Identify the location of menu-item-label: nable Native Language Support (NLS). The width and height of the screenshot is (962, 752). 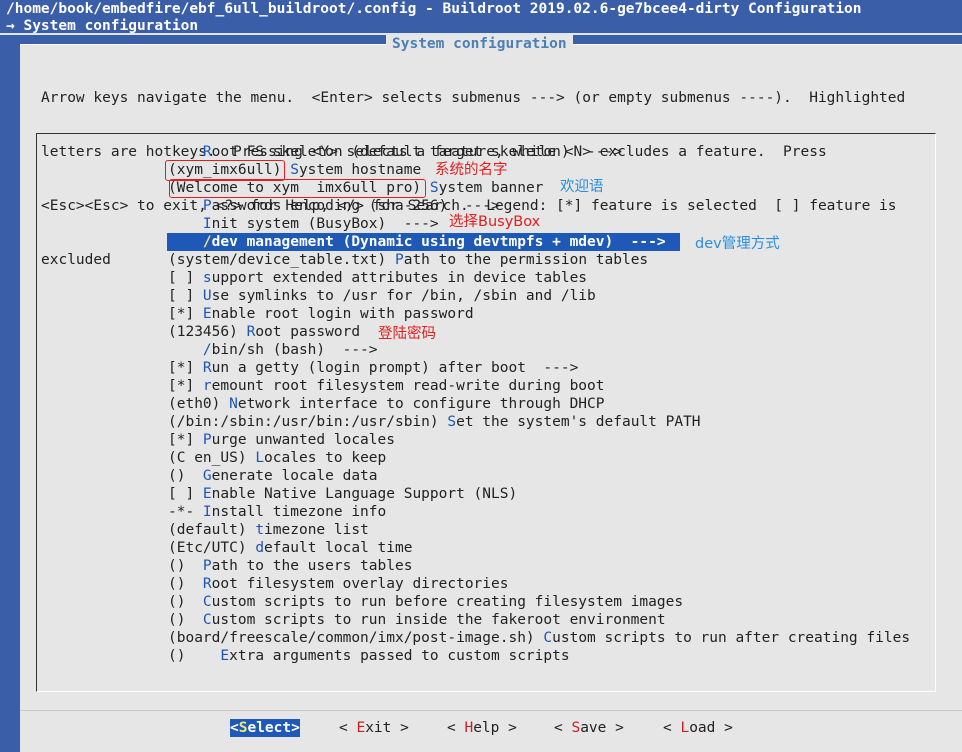
(364, 494).